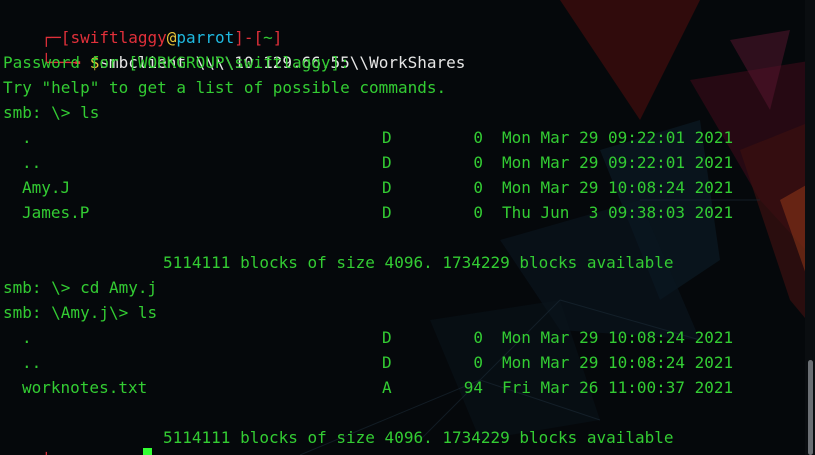 This screenshot has width=815, height=455. Describe the element at coordinates (80, 312) in the screenshot. I see `smb-ls-command-2: smb: \Amy.j\> ls` at that location.